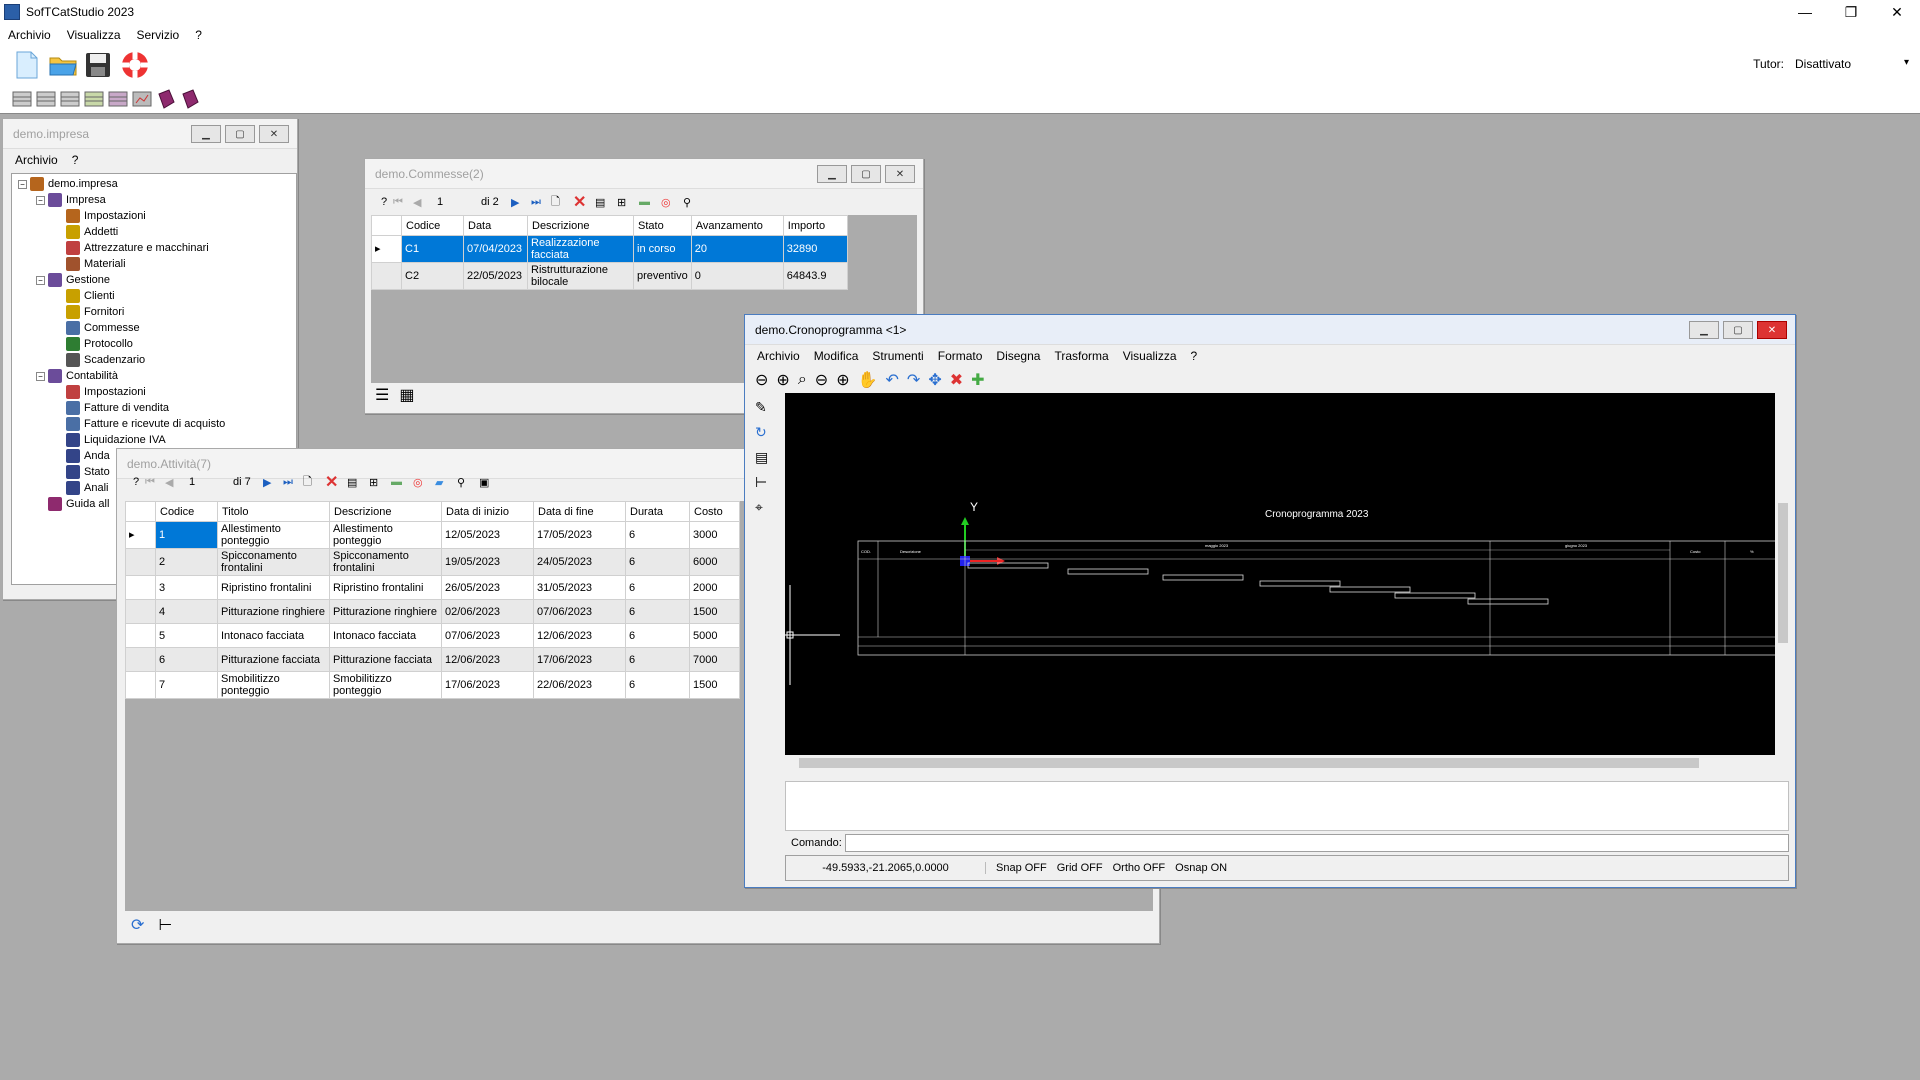  What do you see at coordinates (314, 482) in the screenshot?
I see `new-record-icon: 🗋` at bounding box center [314, 482].